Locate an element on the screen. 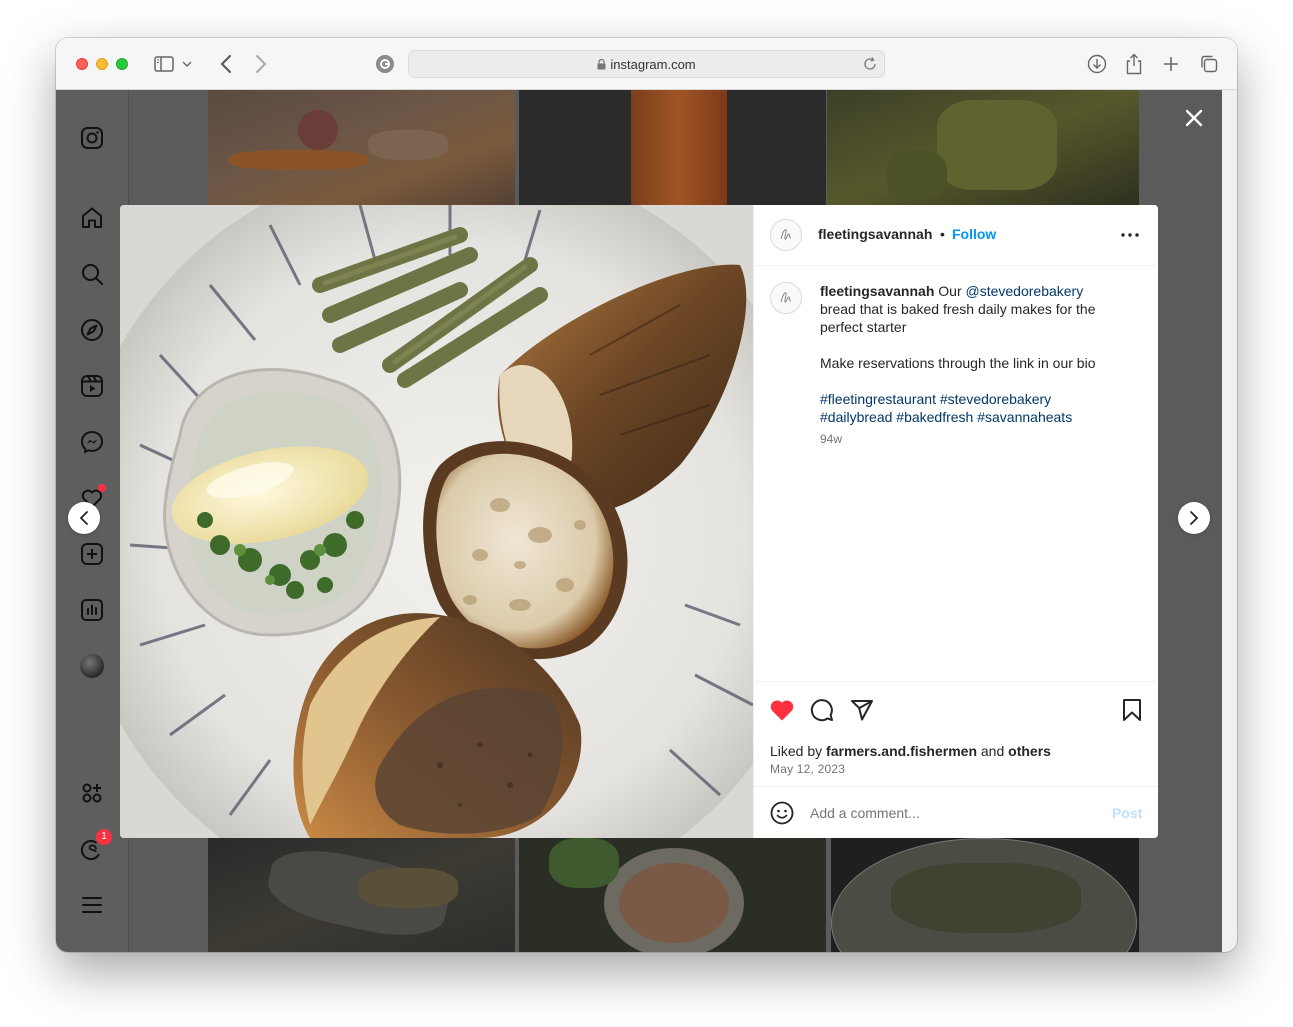  threads-badge: 1 is located at coordinates (104, 837).